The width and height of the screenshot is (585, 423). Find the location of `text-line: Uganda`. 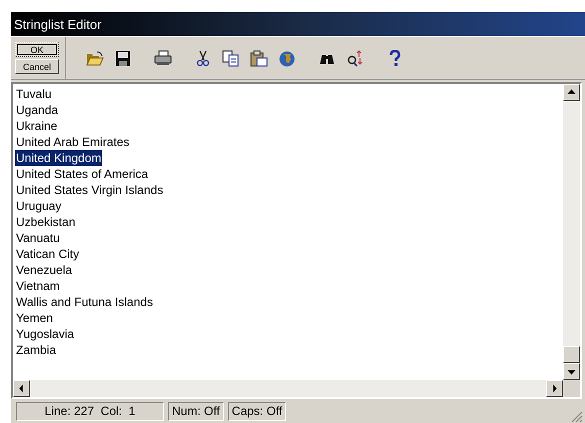

text-line: Uganda is located at coordinates (37, 110).